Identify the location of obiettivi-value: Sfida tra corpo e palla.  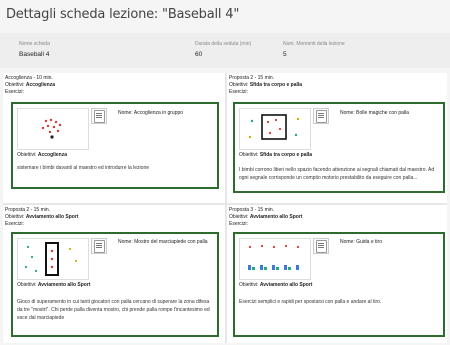
(276, 85).